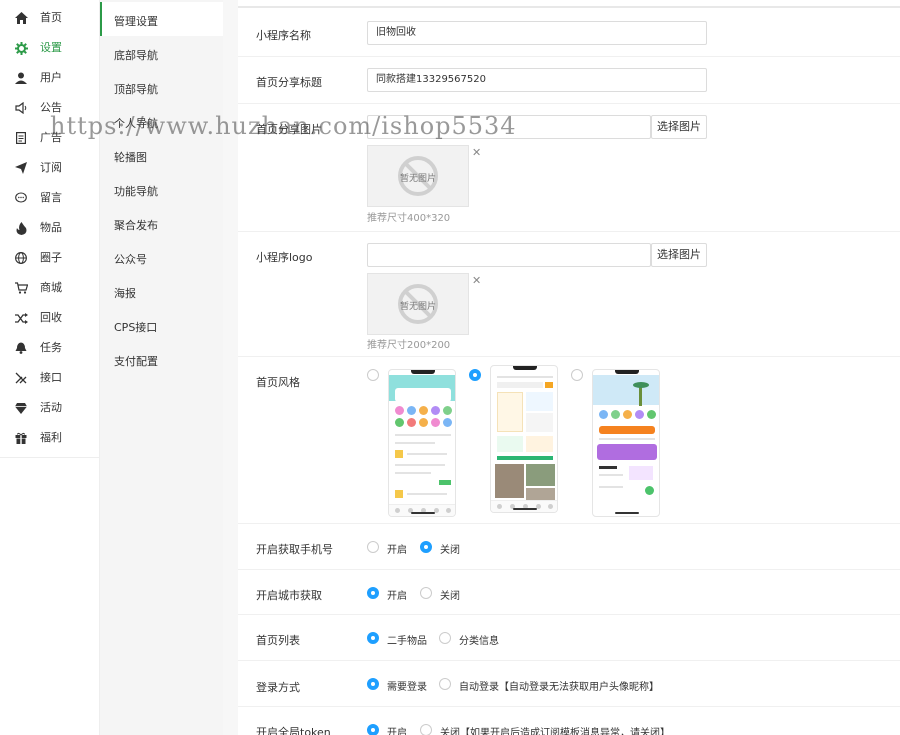 This screenshot has width=900, height=735. I want to click on sidebar-item-ads: 广告, so click(50, 138).